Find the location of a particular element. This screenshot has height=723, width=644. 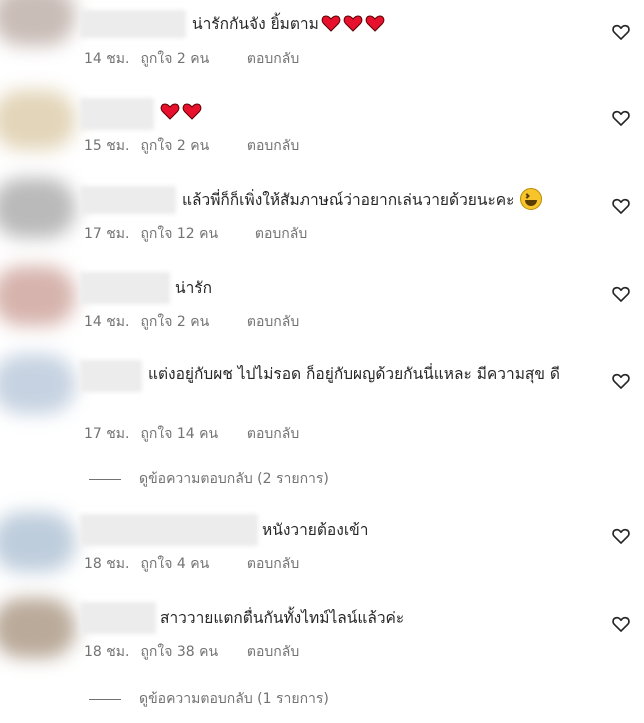

comment-text: สาววายแตกตื่นกันทั้งไทม์ไลน์แล้วค่ะ is located at coordinates (282, 618).